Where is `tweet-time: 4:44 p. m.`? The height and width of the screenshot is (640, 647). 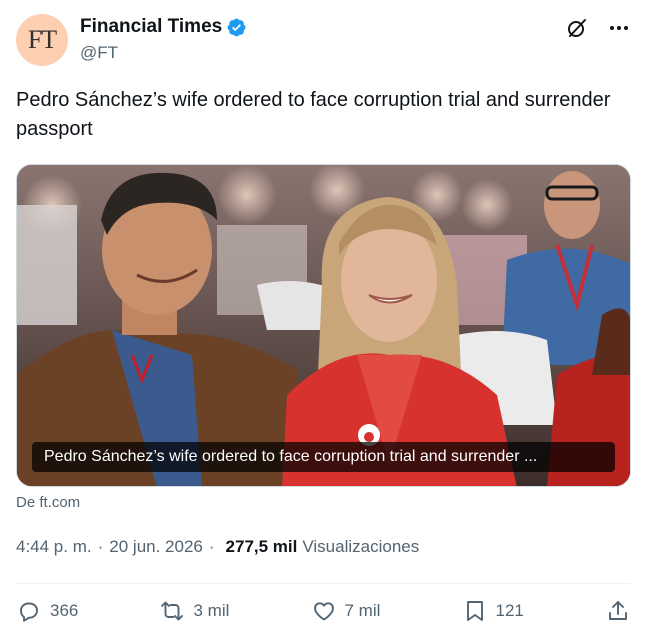 tweet-time: 4:44 p. m. is located at coordinates (54, 547).